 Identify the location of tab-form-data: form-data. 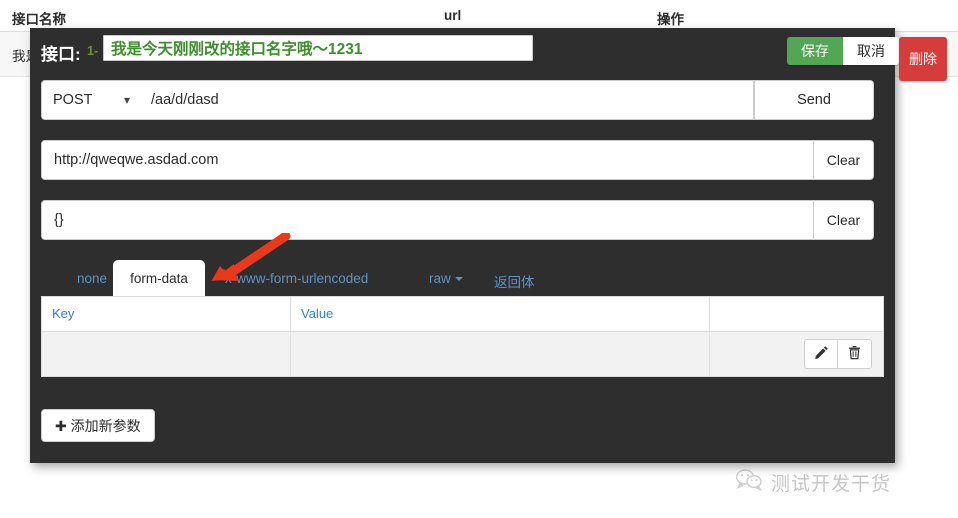
(159, 278).